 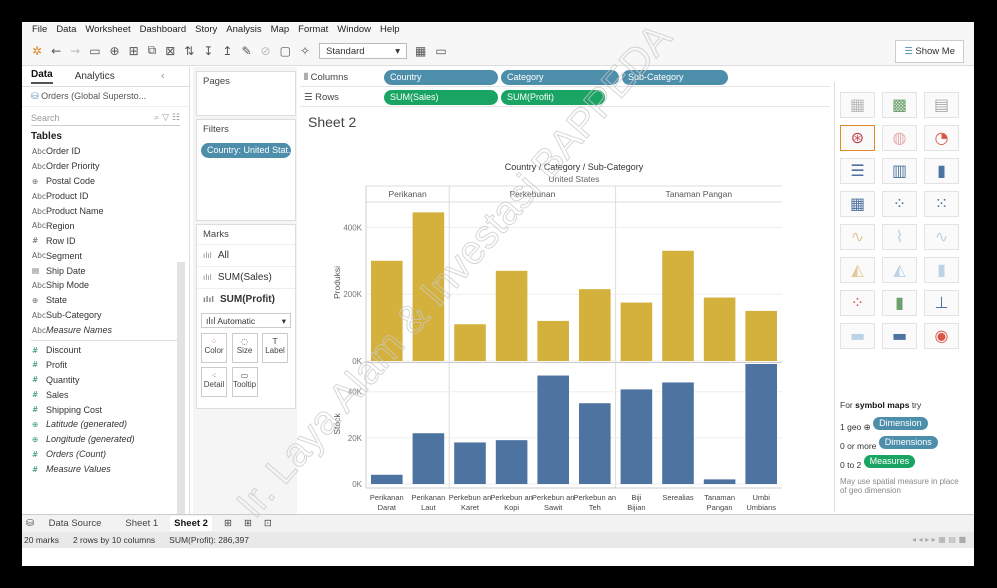 I want to click on marks-row-sales: ılıl SUM(Sales), so click(x=246, y=277).